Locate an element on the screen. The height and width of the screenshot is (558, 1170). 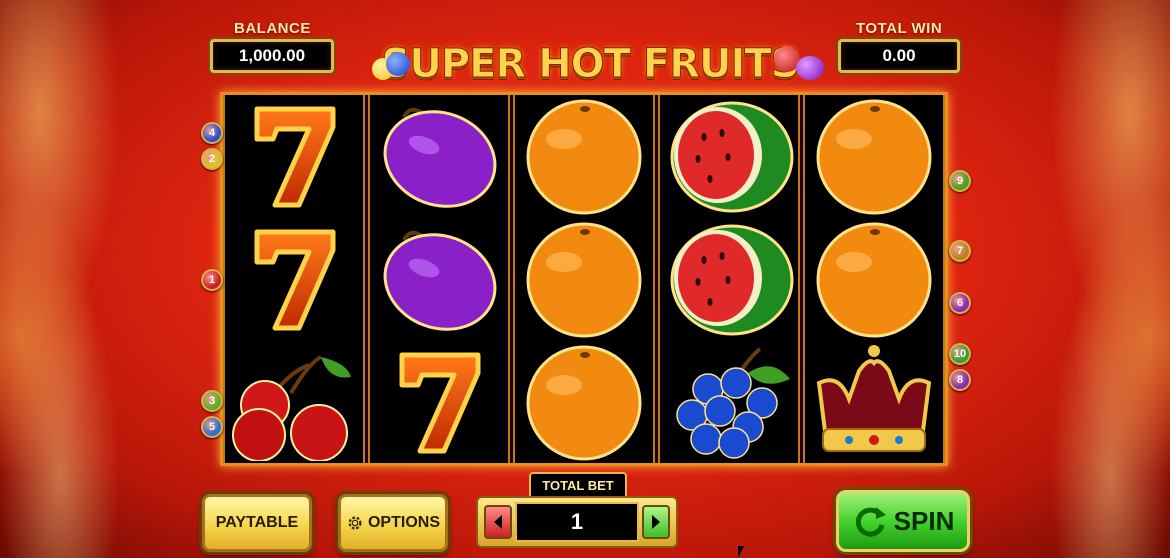
gear-icon is located at coordinates (355, 523).